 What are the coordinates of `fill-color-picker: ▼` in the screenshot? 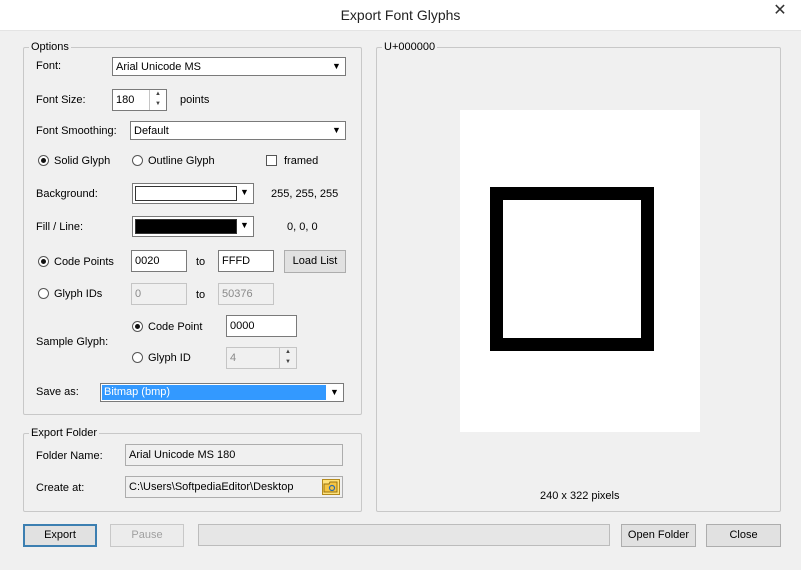 It's located at (193, 226).